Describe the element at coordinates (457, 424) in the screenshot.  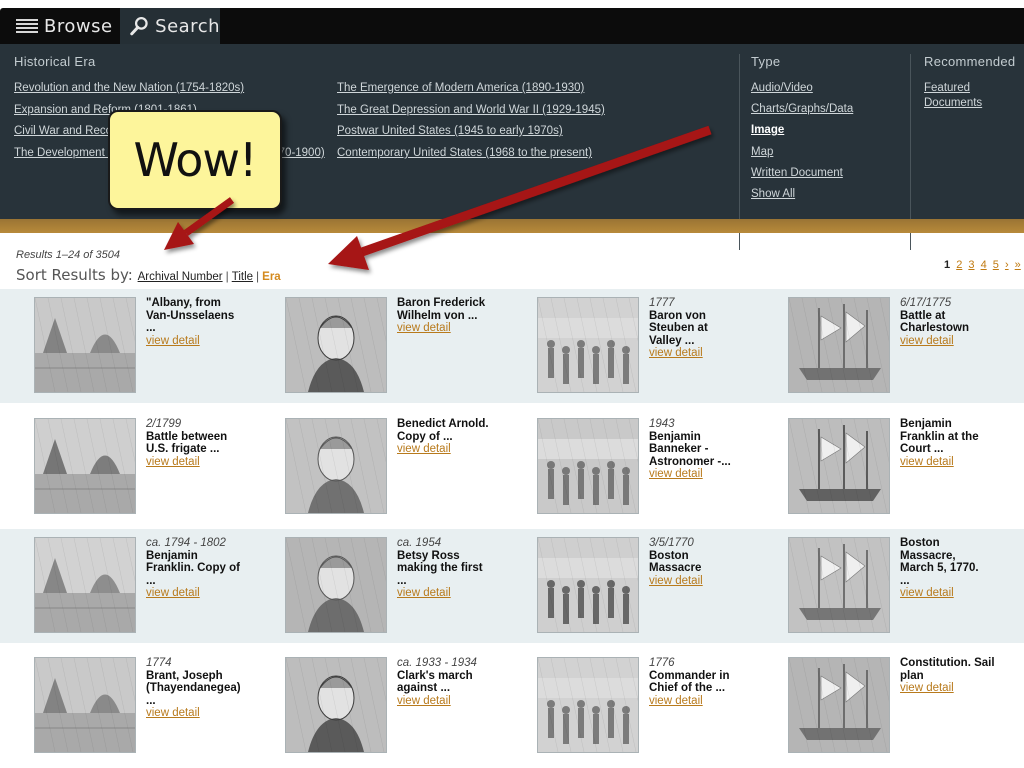
I see `result-title-line: Benedict Arnold.` at that location.